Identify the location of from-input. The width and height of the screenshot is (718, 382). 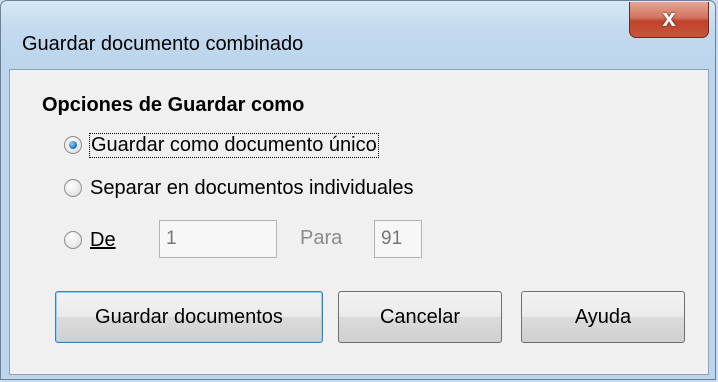
(218, 239).